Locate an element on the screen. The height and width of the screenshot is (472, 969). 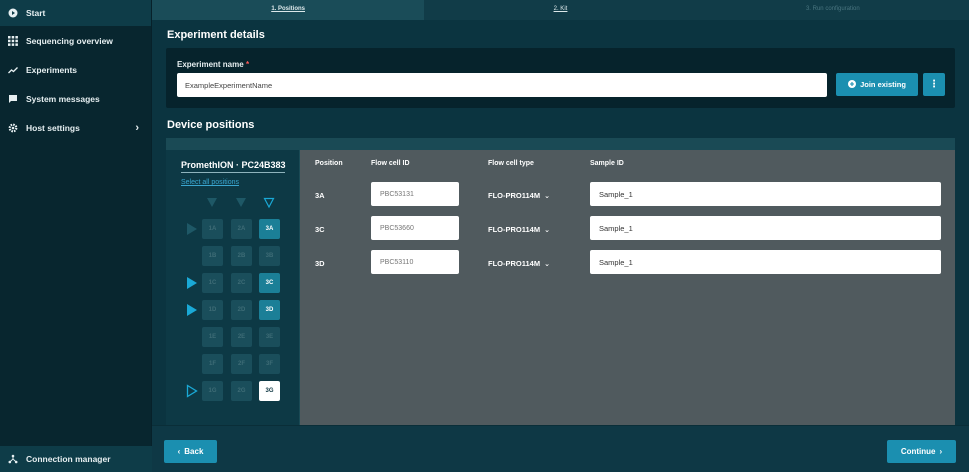
flow-cell-position-3a: 3A is located at coordinates (269, 229).